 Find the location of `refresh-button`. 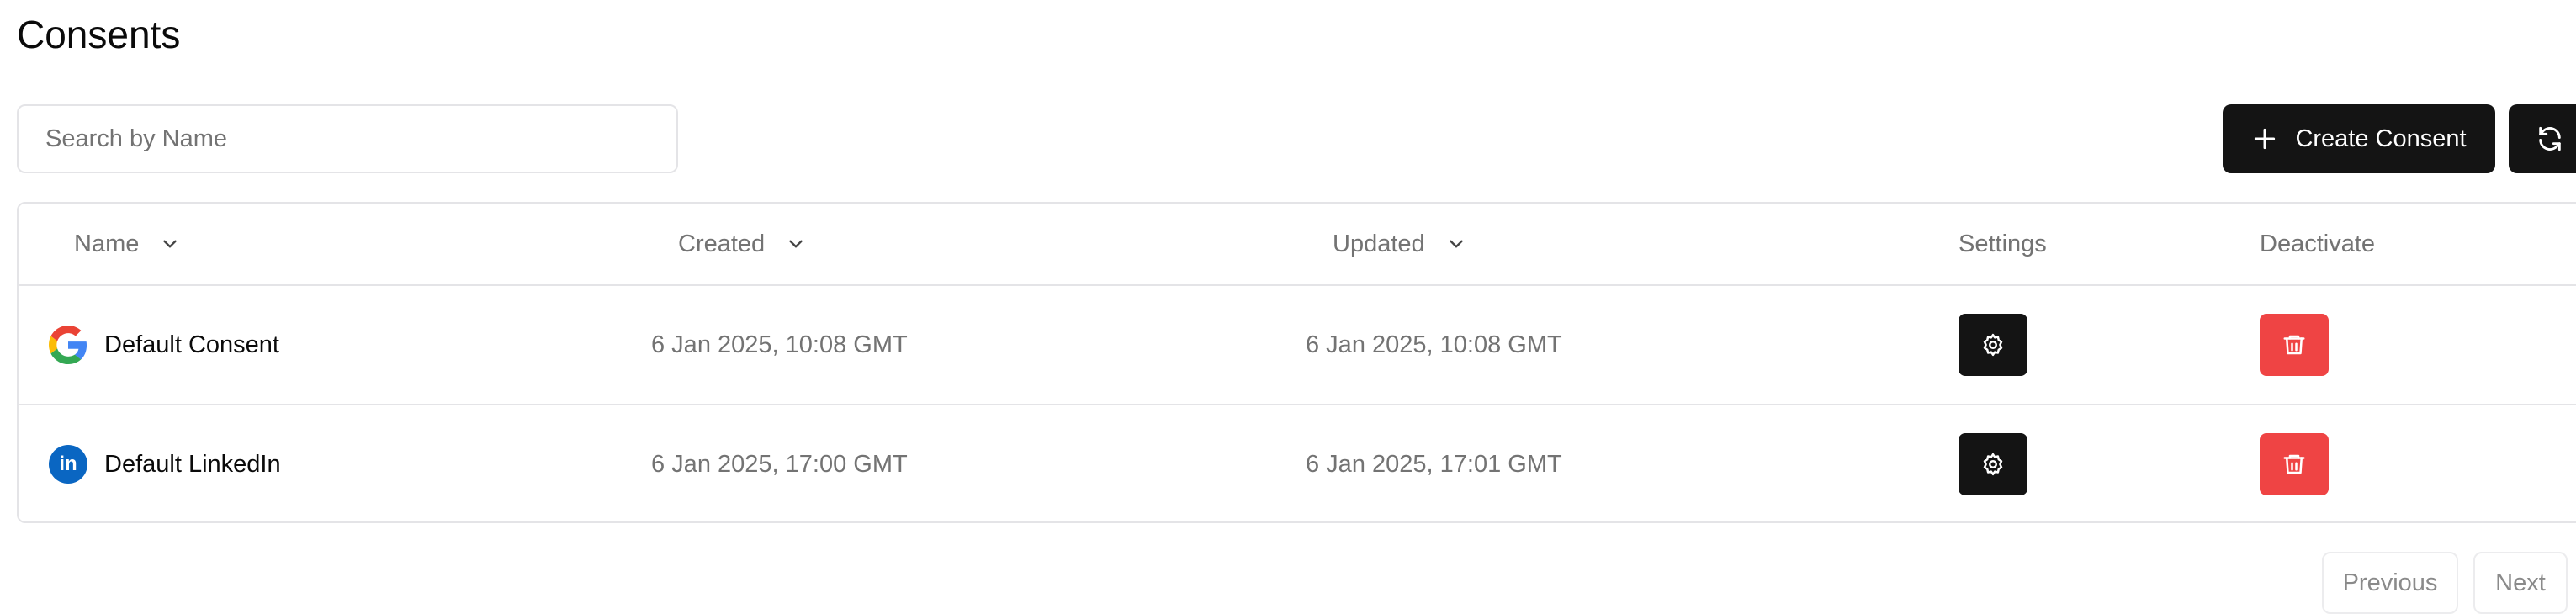

refresh-button is located at coordinates (2542, 138).